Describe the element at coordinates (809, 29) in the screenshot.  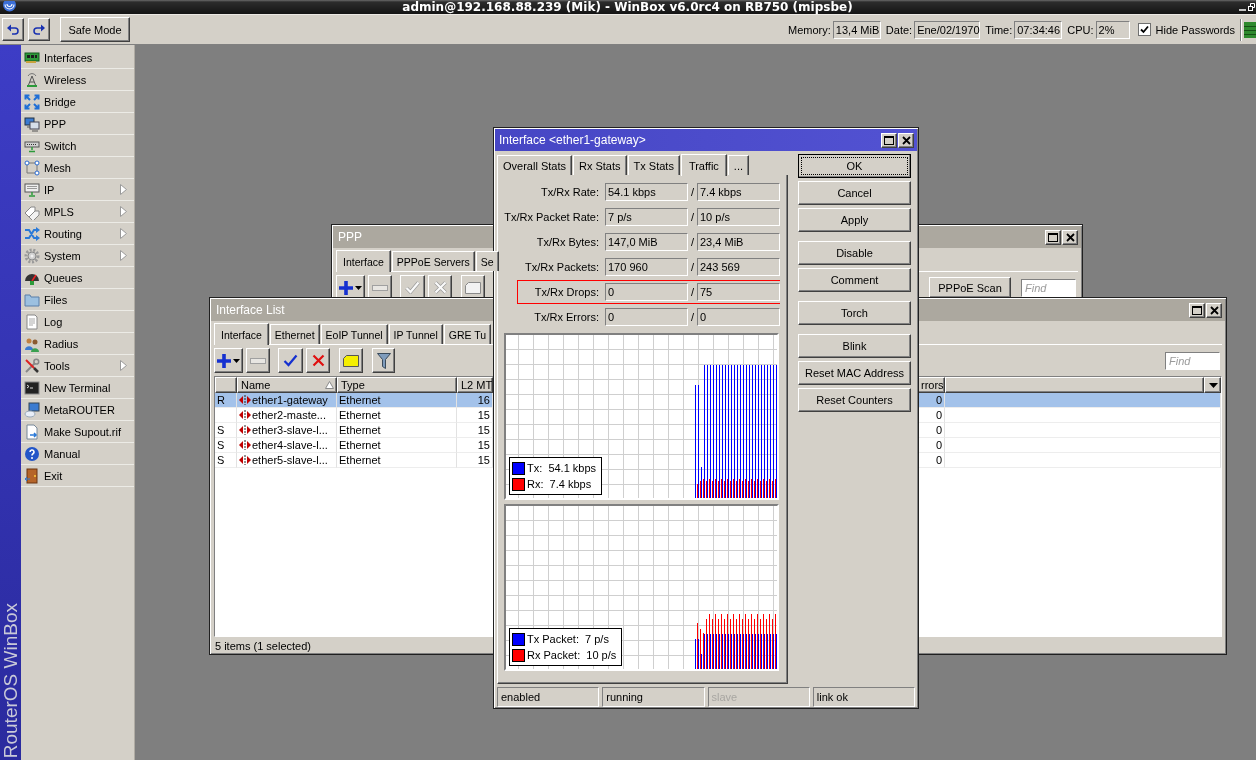
I see `stat-label: Memory:` at that location.